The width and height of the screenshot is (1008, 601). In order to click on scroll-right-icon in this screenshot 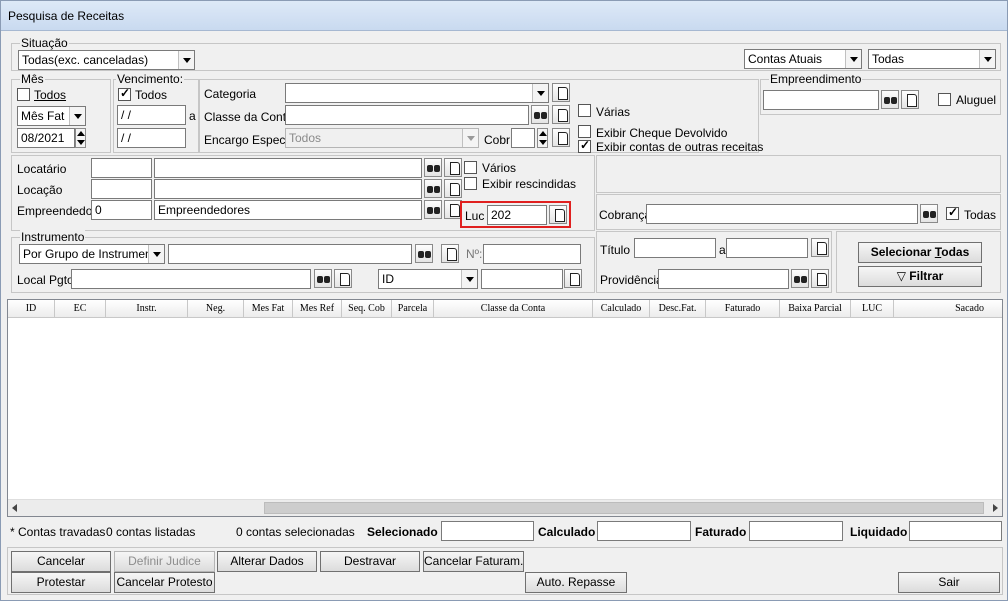, I will do `click(995, 508)`.